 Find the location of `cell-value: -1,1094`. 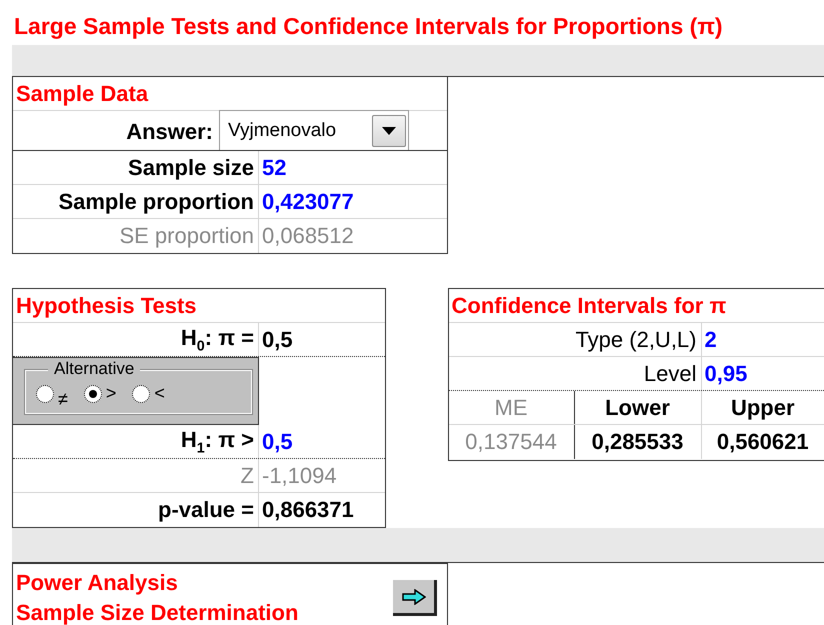

cell-value: -1,1094 is located at coordinates (299, 475).